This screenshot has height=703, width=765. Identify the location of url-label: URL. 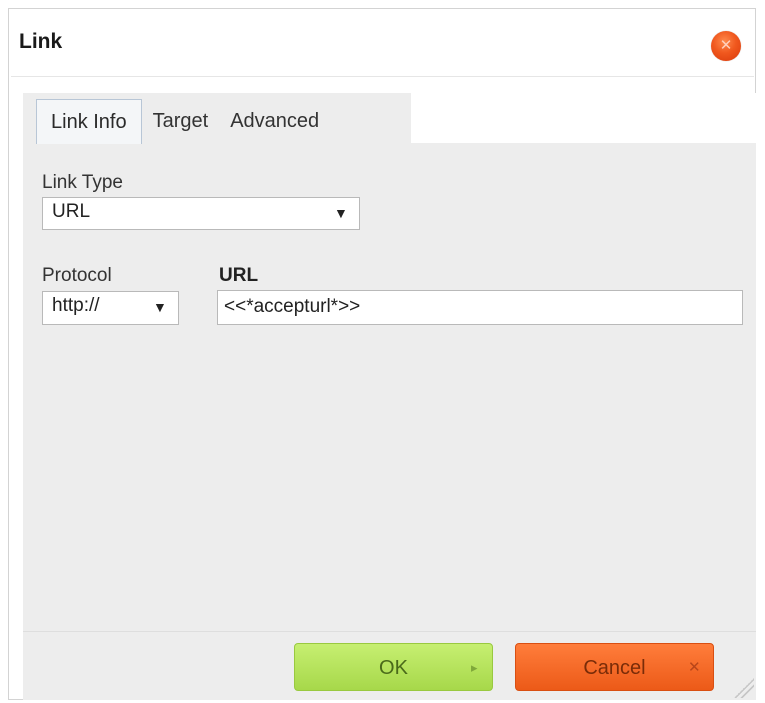
(239, 275).